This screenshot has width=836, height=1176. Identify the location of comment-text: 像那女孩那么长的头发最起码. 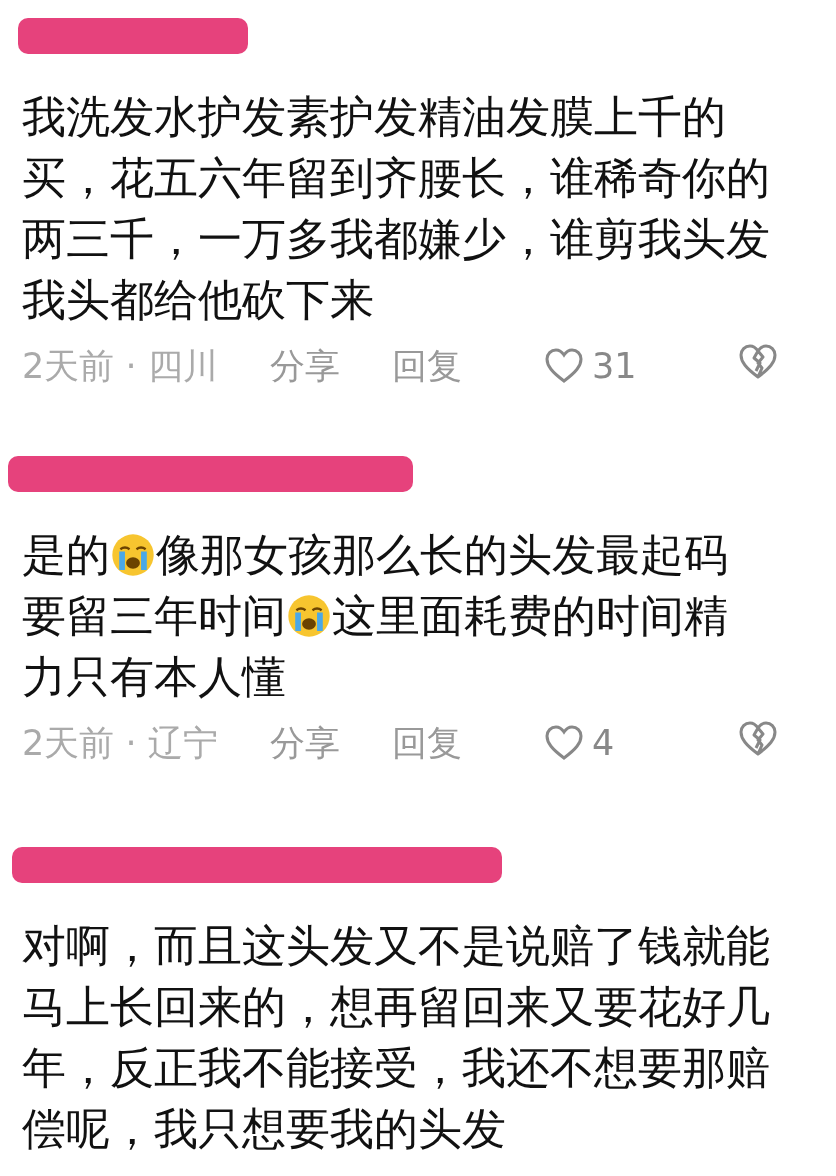
(442, 554).